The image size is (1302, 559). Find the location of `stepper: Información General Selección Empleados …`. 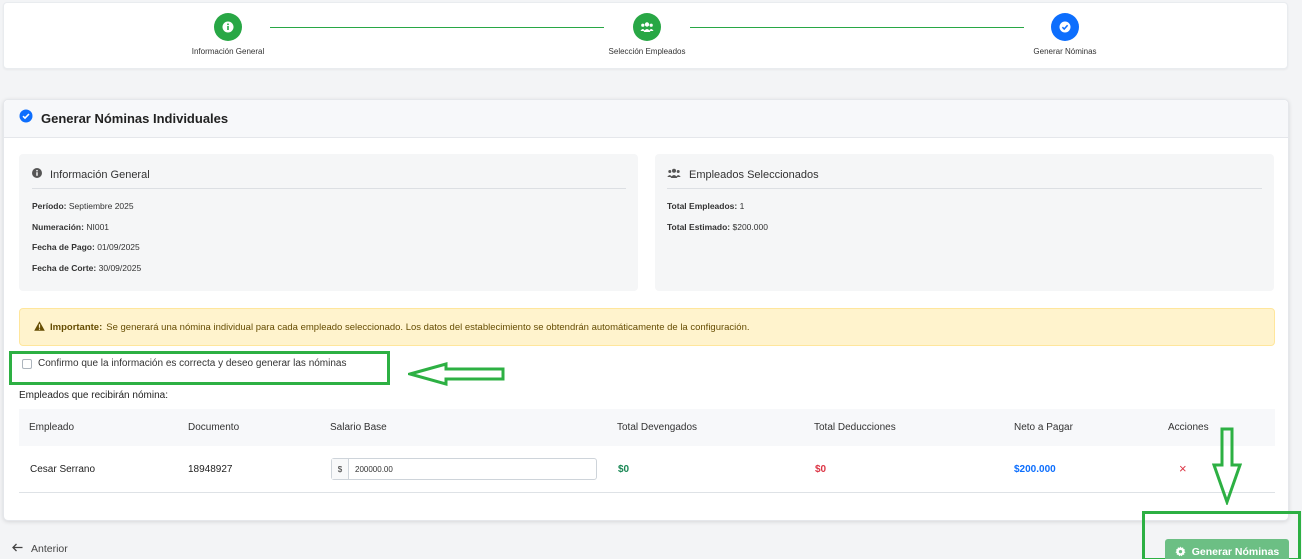

stepper: Información General Selección Empleados … is located at coordinates (645, 35).